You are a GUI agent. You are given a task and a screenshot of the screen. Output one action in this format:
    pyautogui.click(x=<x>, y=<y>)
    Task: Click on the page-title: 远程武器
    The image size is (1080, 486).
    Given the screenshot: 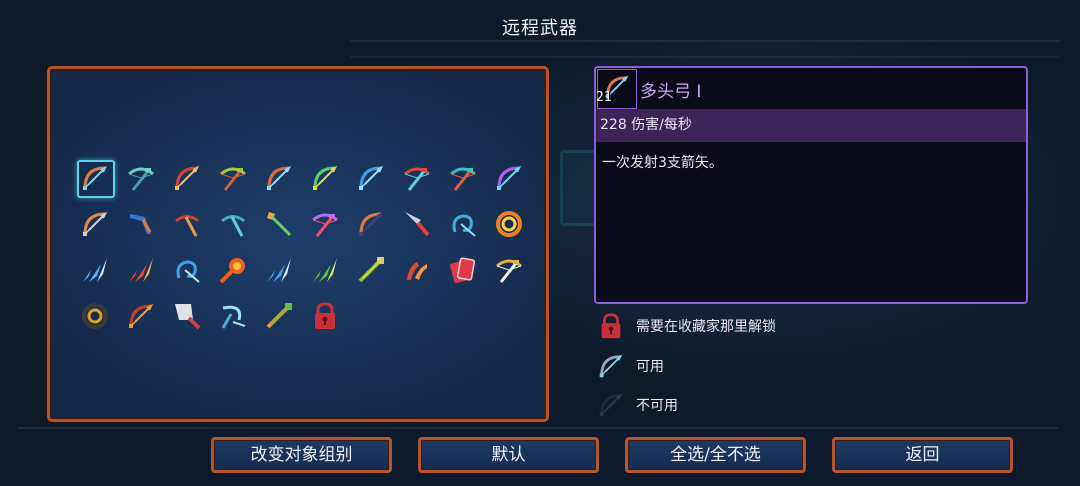 What is the action you would take?
    pyautogui.click(x=540, y=28)
    